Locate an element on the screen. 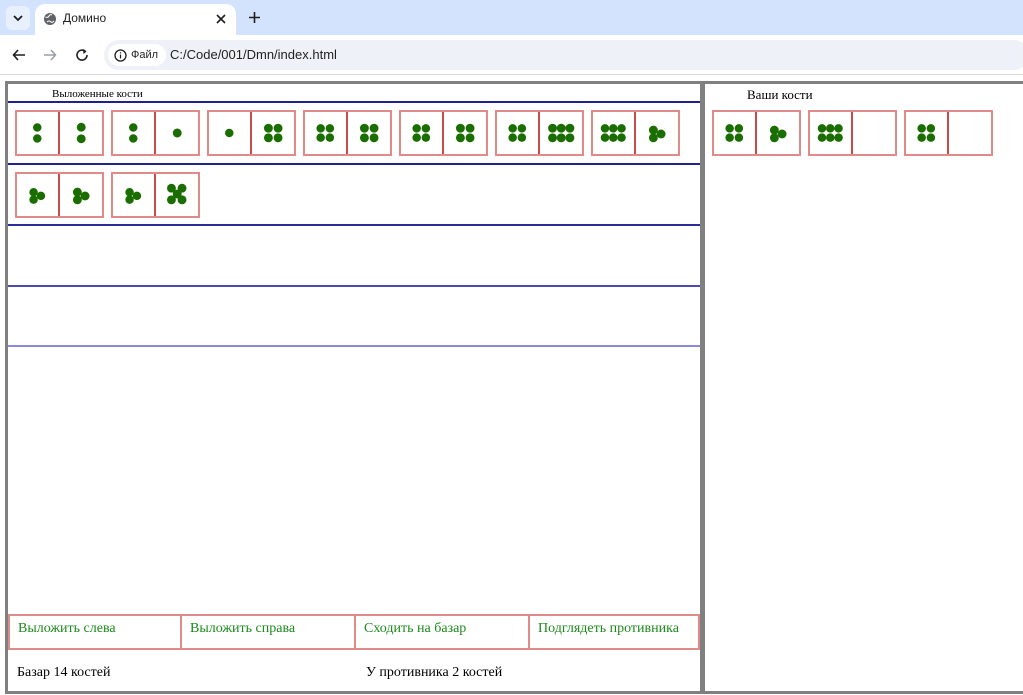  tab-close-button is located at coordinates (221, 19).